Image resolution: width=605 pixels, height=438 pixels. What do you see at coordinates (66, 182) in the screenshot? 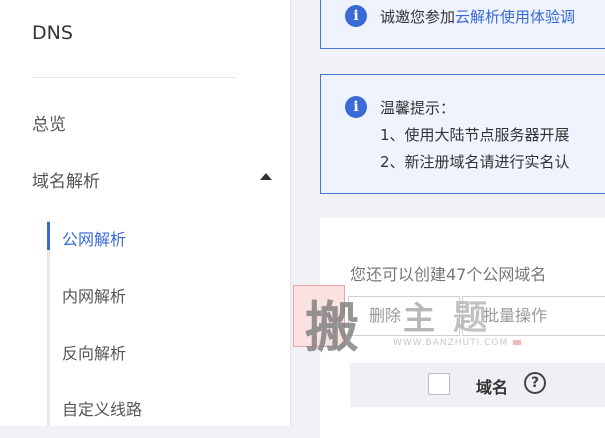
I see `nav-item-domain-resolution-label: 域名解析` at bounding box center [66, 182].